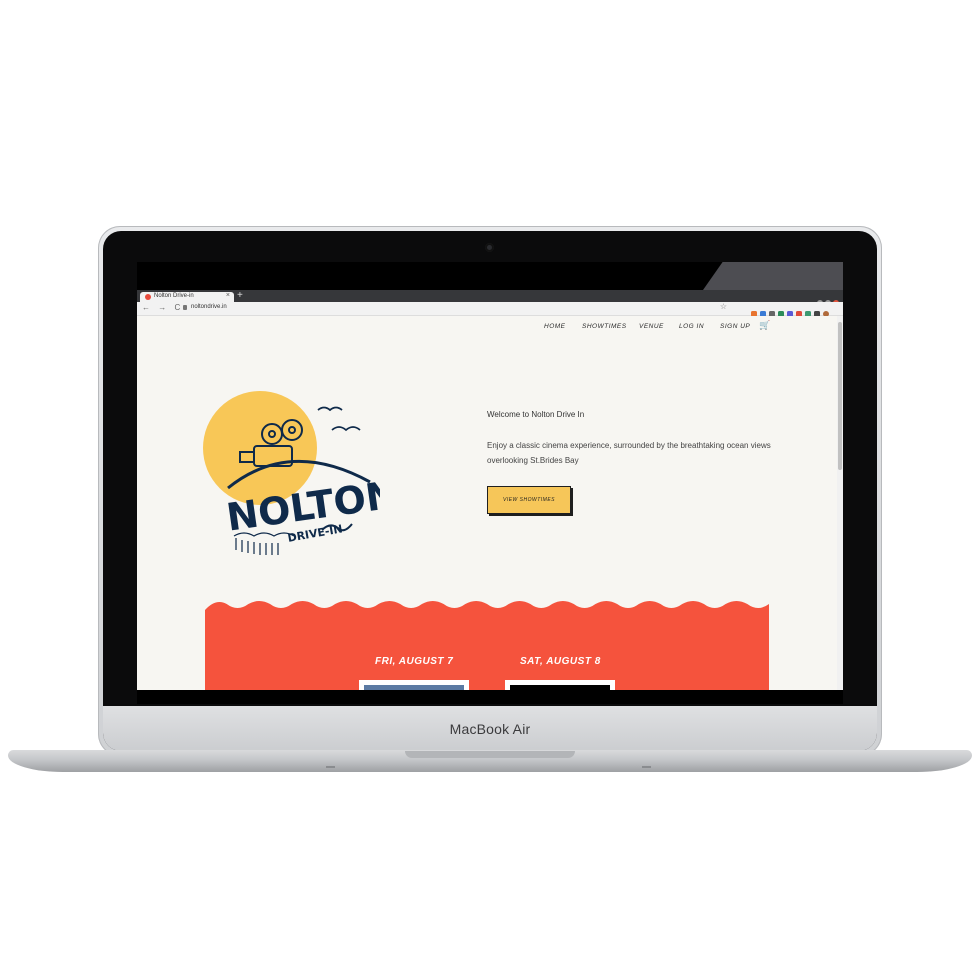  I want to click on new-tab-button: +, so click(240, 295).